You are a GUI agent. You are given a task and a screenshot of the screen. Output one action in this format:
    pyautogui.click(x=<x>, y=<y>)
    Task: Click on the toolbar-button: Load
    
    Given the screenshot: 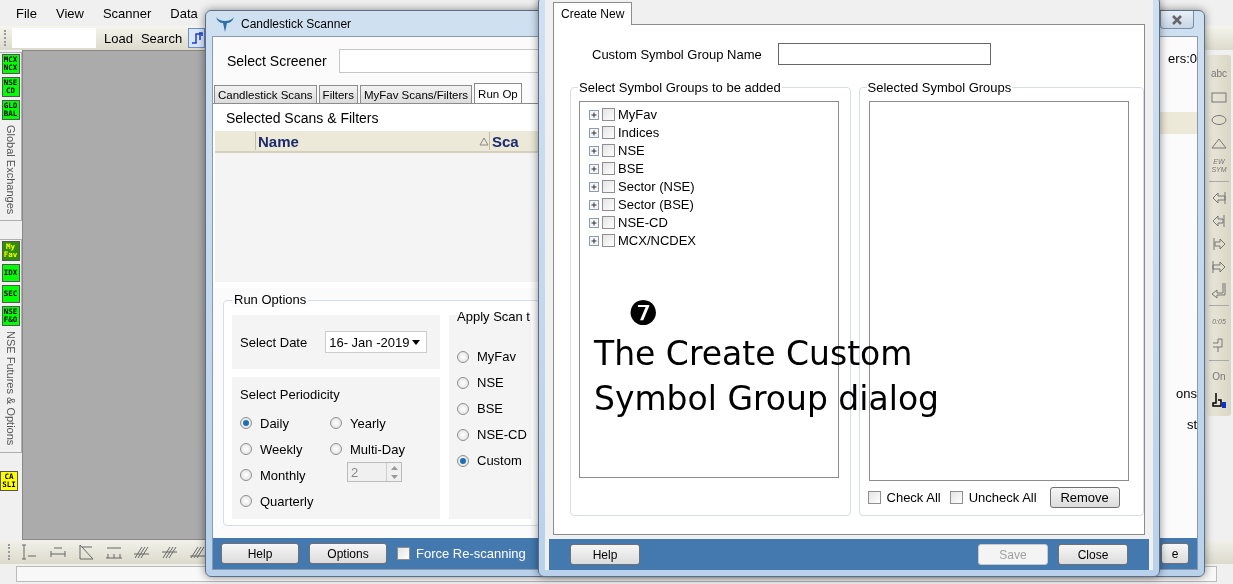 What is the action you would take?
    pyautogui.click(x=118, y=38)
    